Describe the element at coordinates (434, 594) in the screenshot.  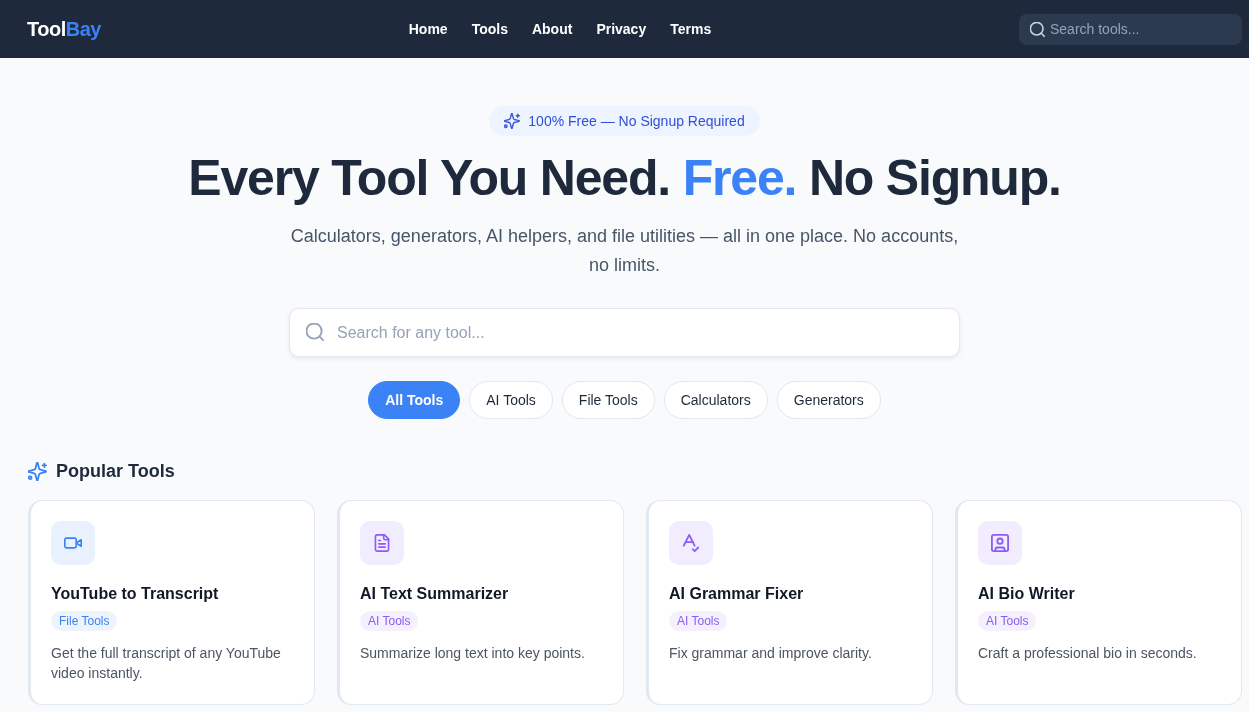
I see `tool-title: AI Text Summarizer` at that location.